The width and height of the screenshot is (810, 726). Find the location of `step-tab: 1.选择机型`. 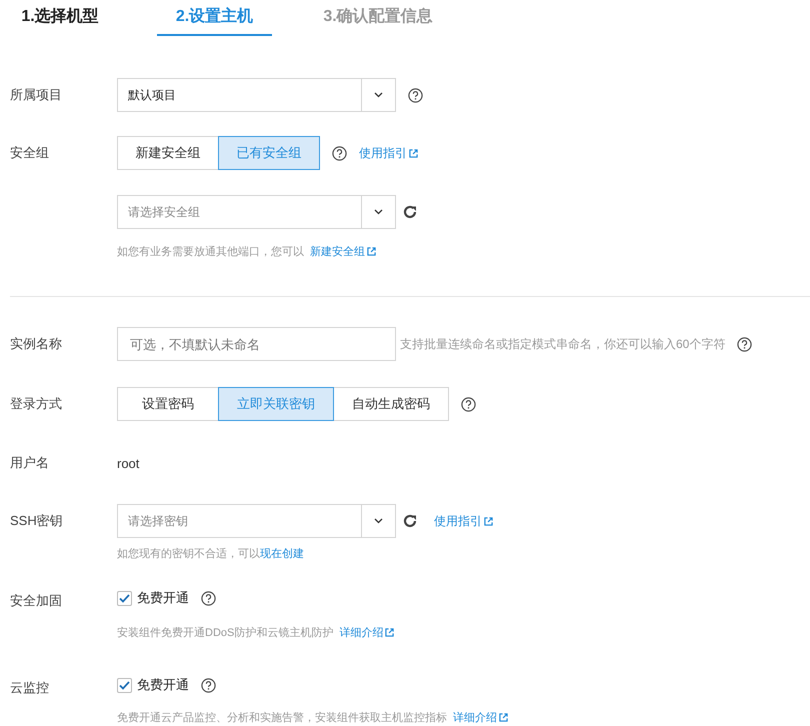

step-tab: 1.选择机型 is located at coordinates (60, 18).